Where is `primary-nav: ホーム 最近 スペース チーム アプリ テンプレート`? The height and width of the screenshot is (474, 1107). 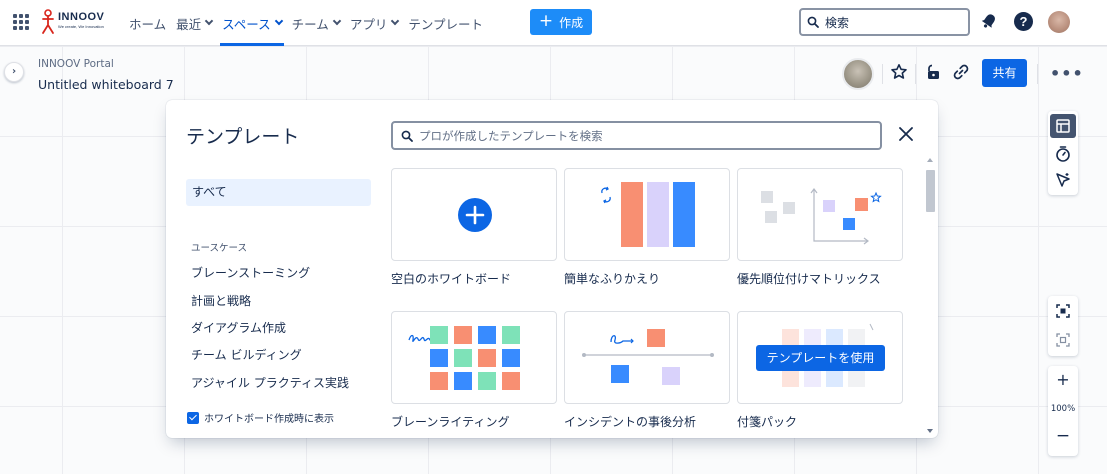
primary-nav: ホーム 最近 スペース チーム アプリ テンプレート is located at coordinates (306, 23).